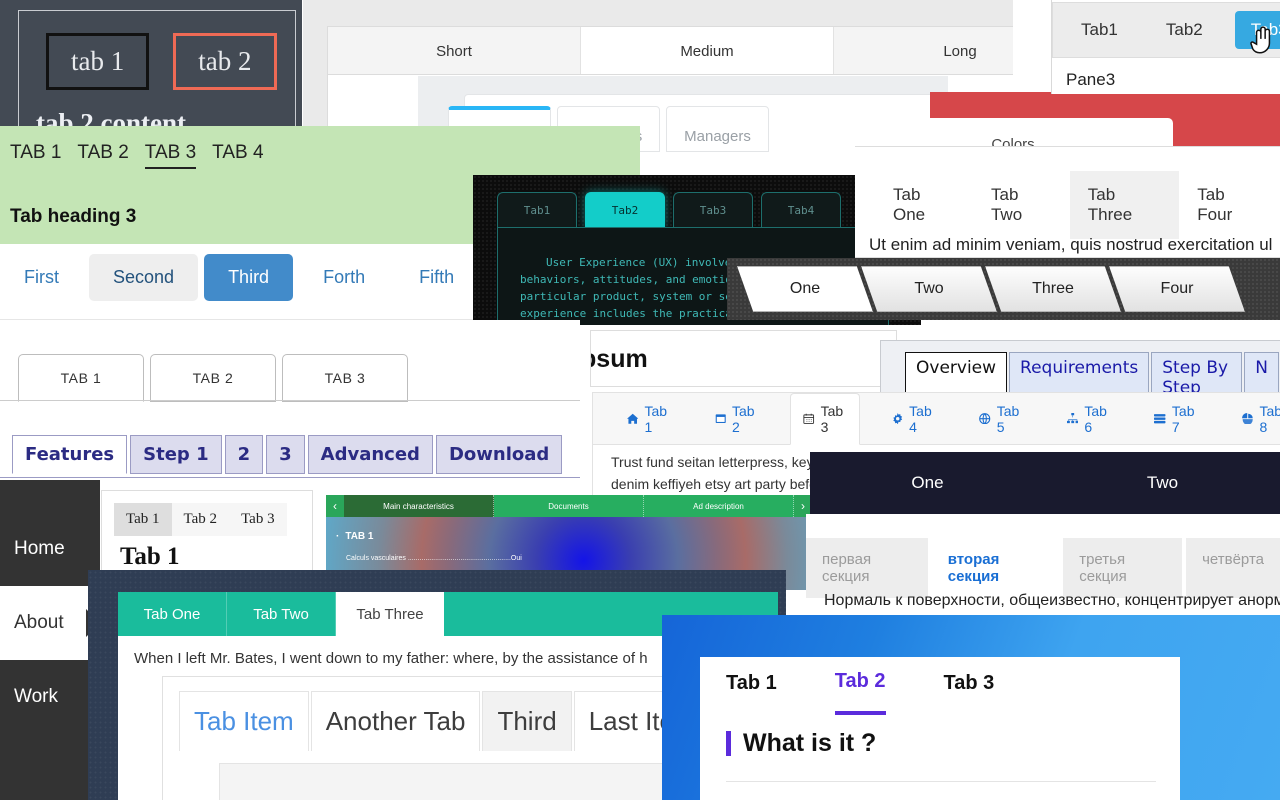  What do you see at coordinates (995, 568) in the screenshot?
I see `tab-second-section: вторая секция` at bounding box center [995, 568].